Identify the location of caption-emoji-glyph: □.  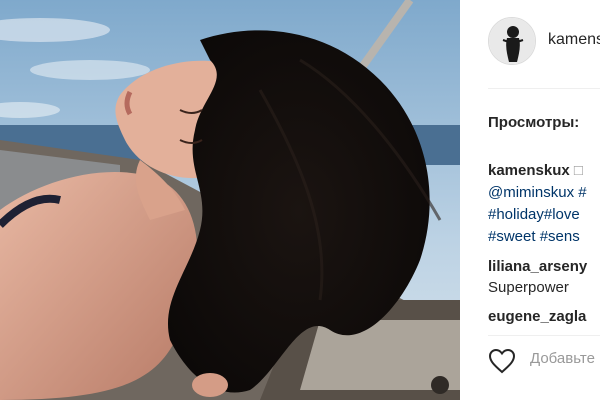
(578, 170).